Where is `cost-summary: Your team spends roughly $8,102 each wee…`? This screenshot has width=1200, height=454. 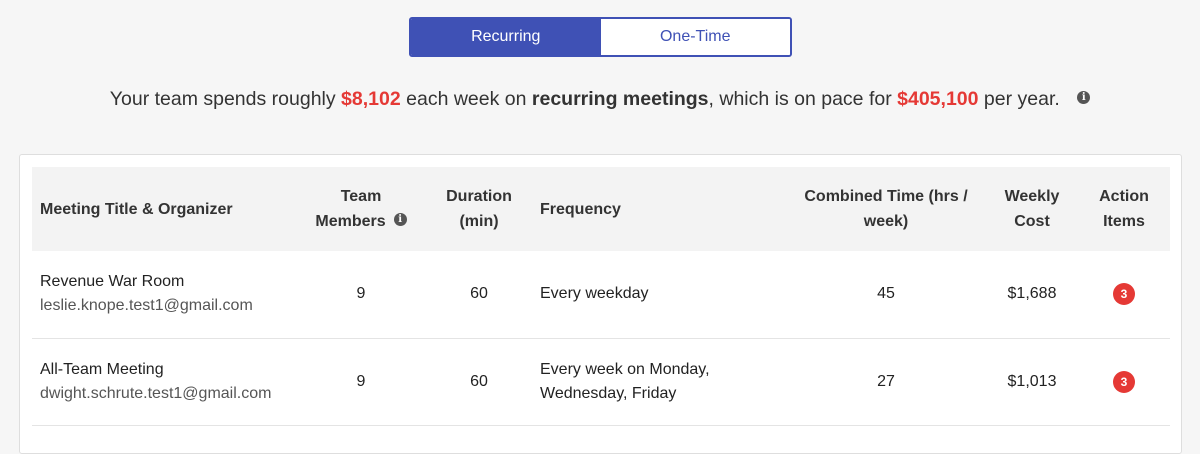
cost-summary: Your team spends roughly $8,102 each wee… is located at coordinates (600, 99).